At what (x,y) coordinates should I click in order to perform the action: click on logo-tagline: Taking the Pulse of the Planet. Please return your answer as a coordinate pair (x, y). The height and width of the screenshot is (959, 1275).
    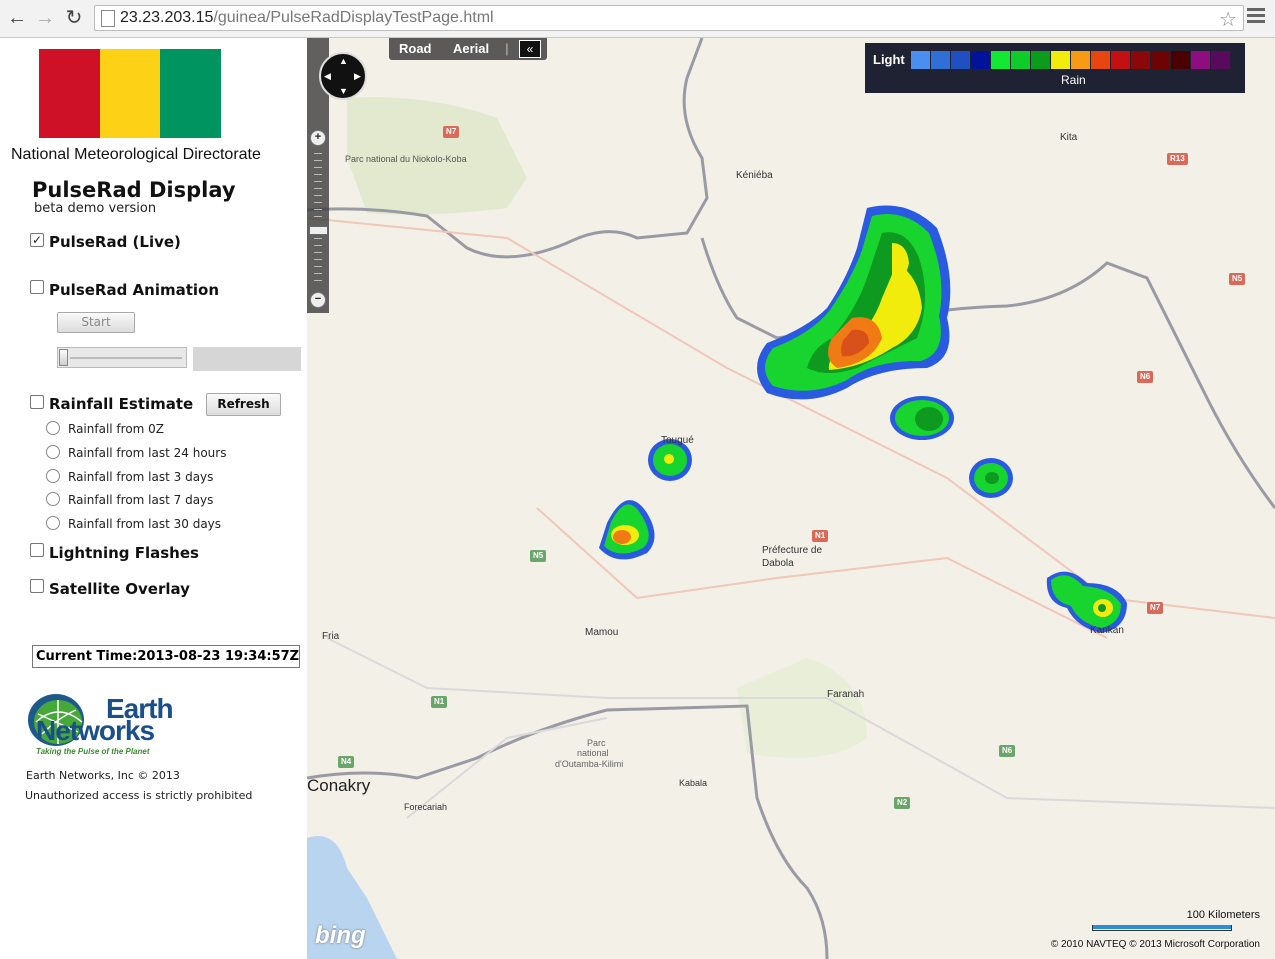
    Looking at the image, I should click on (93, 751).